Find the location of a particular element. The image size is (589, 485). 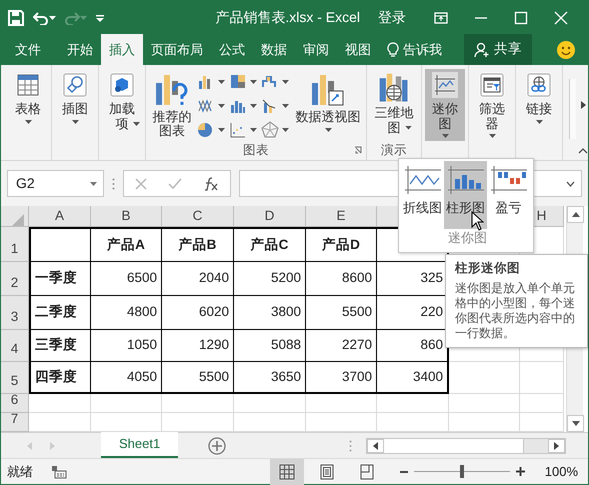

ribbon-tab: 开始 is located at coordinates (80, 49).